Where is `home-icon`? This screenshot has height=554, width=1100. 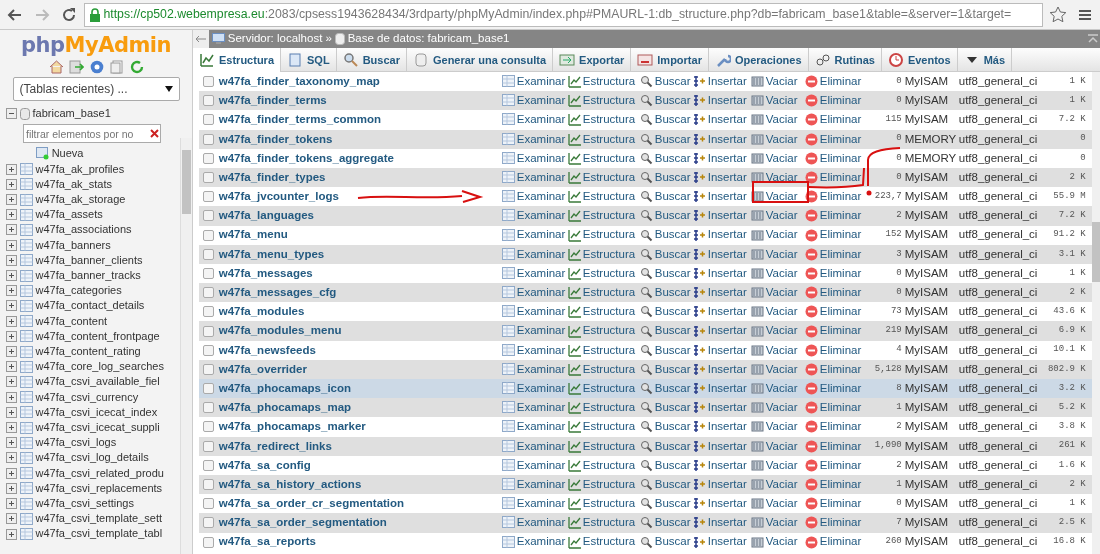 home-icon is located at coordinates (56, 66).